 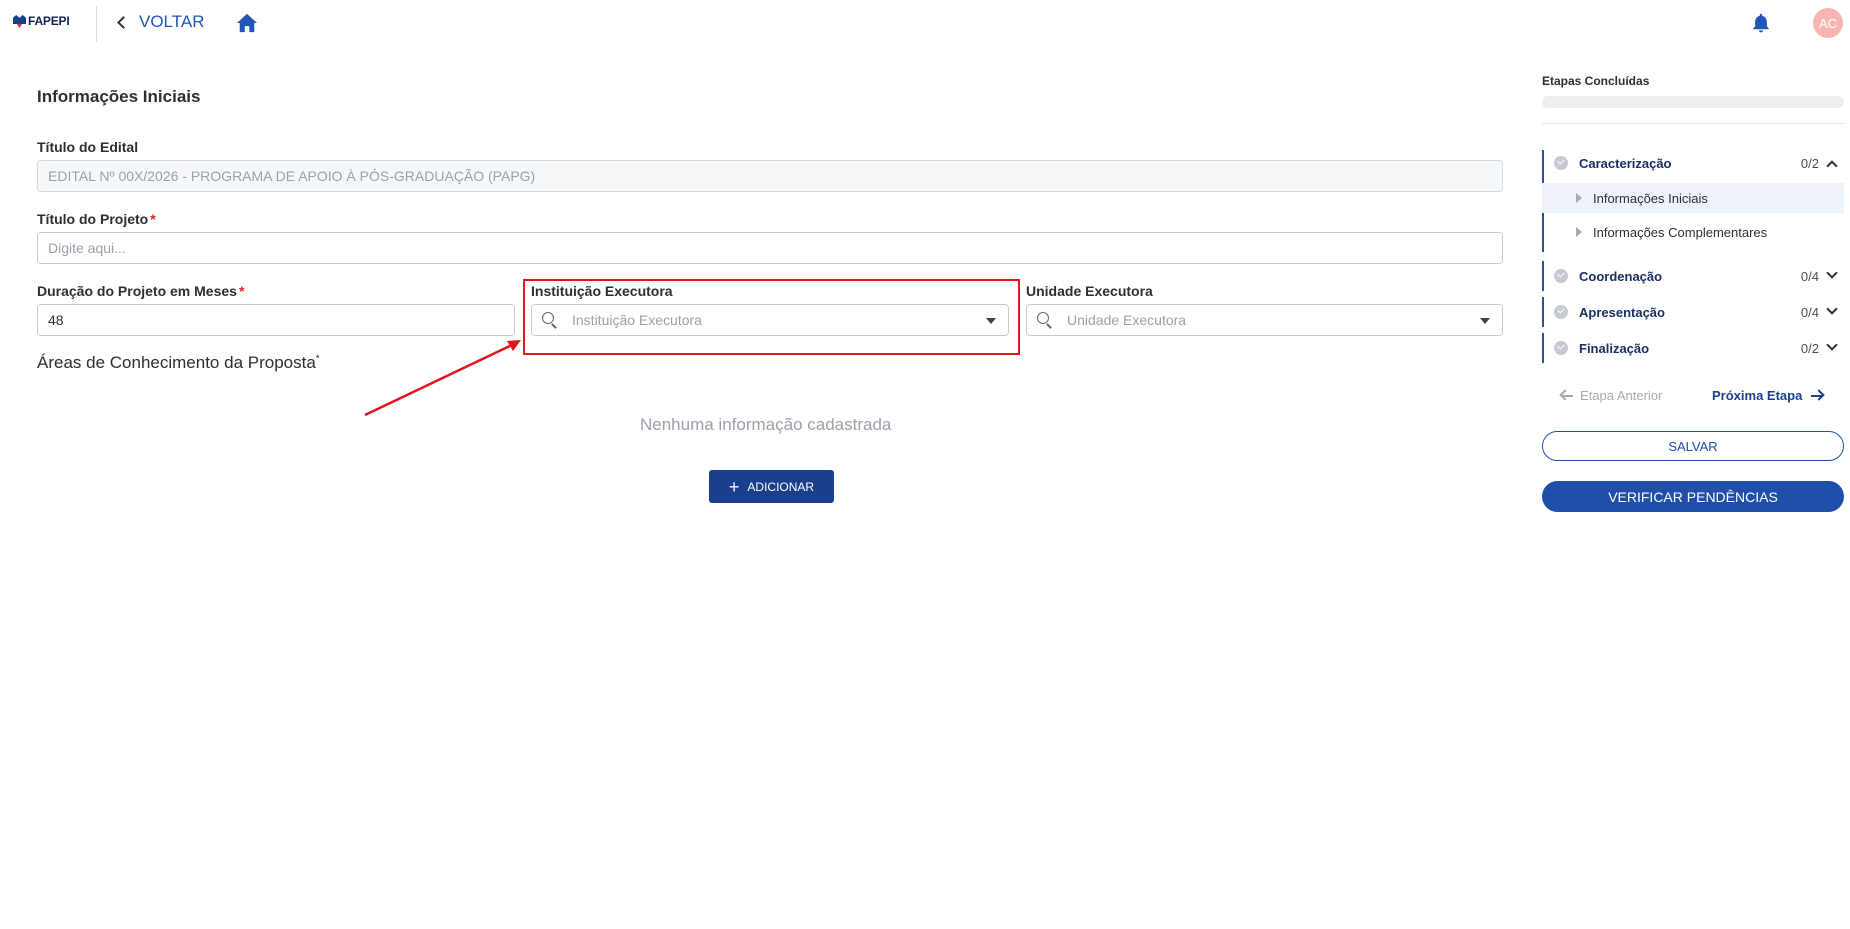 What do you see at coordinates (1045, 320) in the screenshot?
I see `search-icon` at bounding box center [1045, 320].